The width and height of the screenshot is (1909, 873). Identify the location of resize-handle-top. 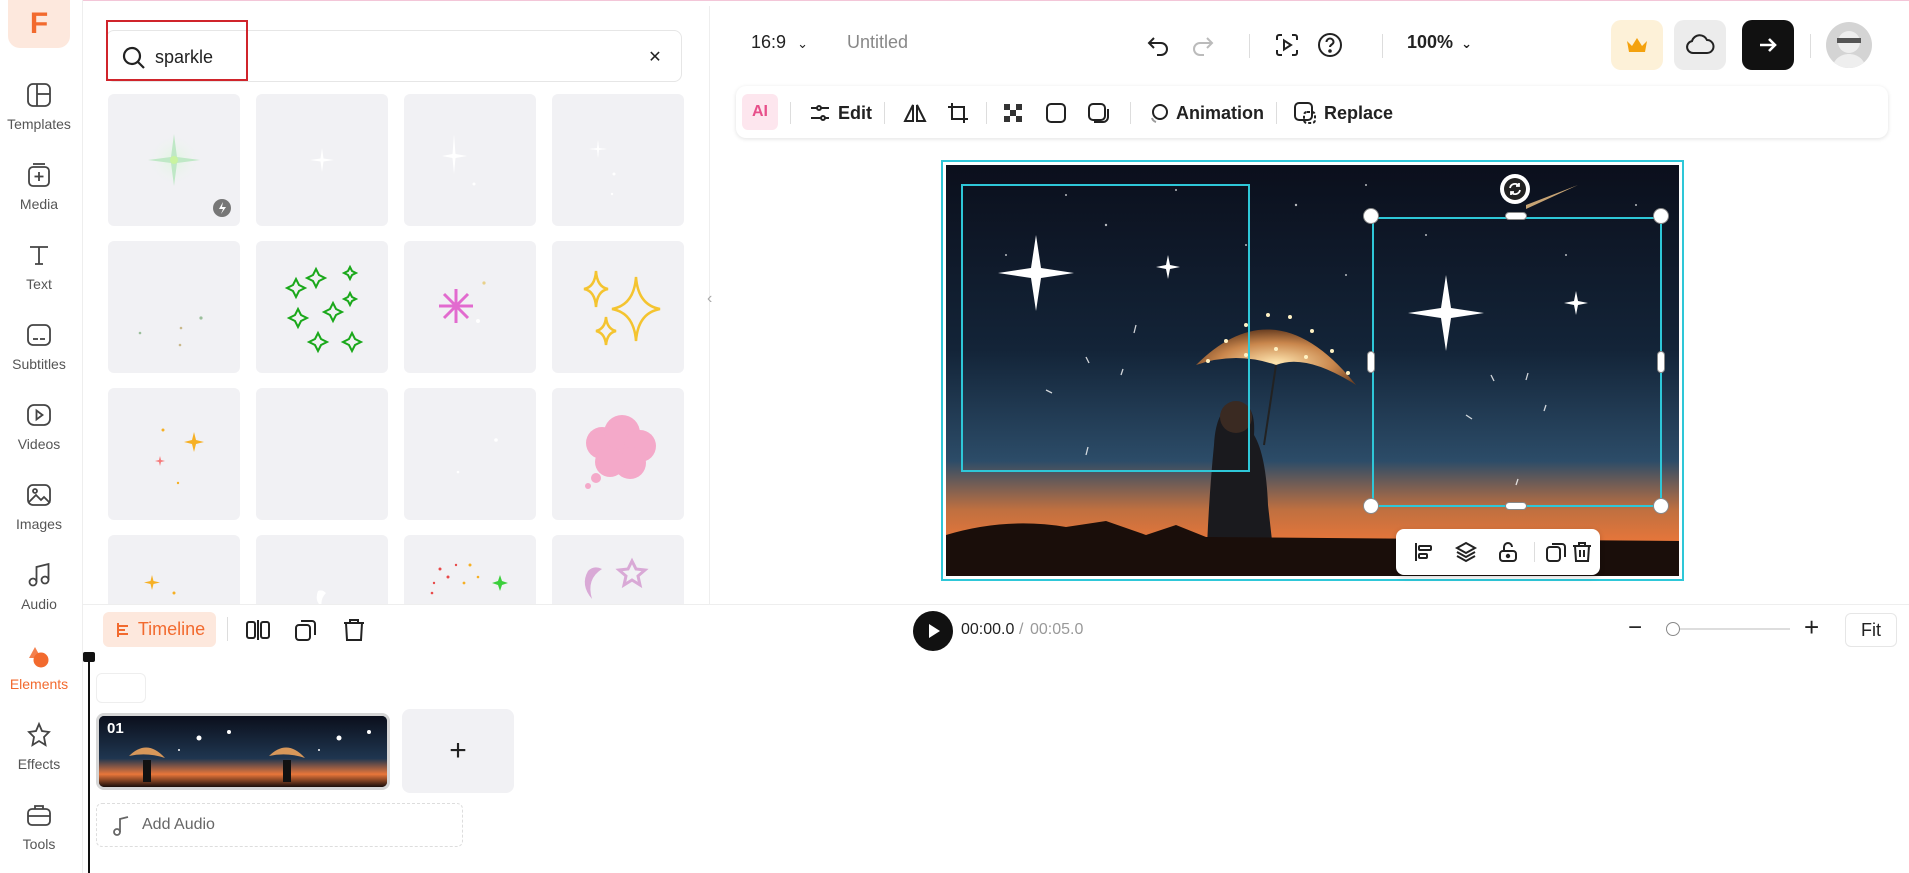
(1516, 216).